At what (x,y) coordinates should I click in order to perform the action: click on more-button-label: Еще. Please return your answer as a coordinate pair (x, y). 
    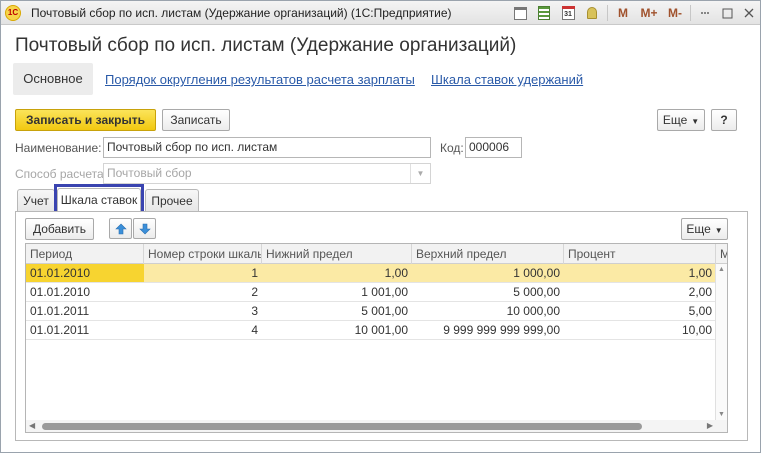
    Looking at the image, I should click on (675, 120).